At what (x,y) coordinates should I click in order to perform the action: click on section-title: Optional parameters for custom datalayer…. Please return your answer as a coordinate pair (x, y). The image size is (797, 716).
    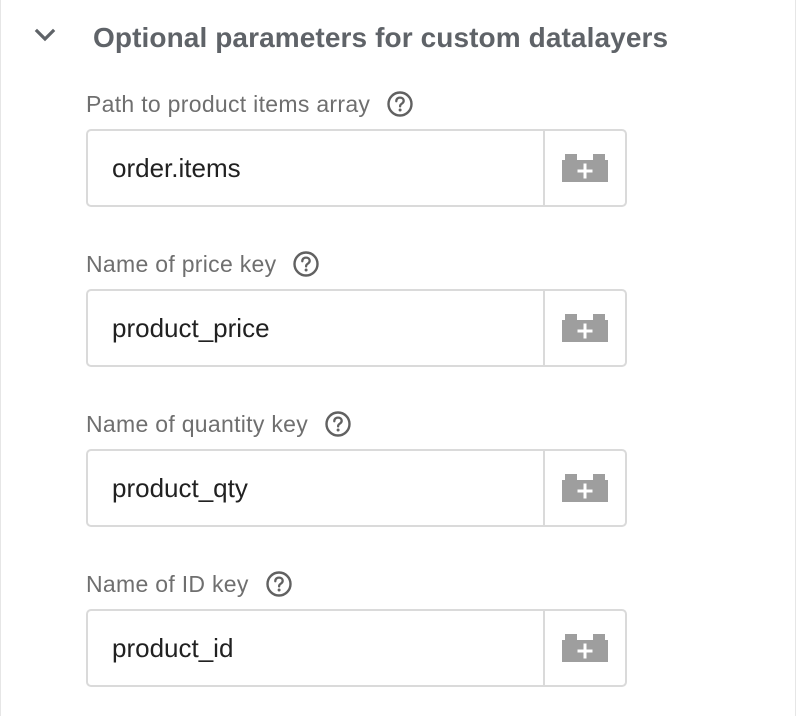
    Looking at the image, I should click on (381, 37).